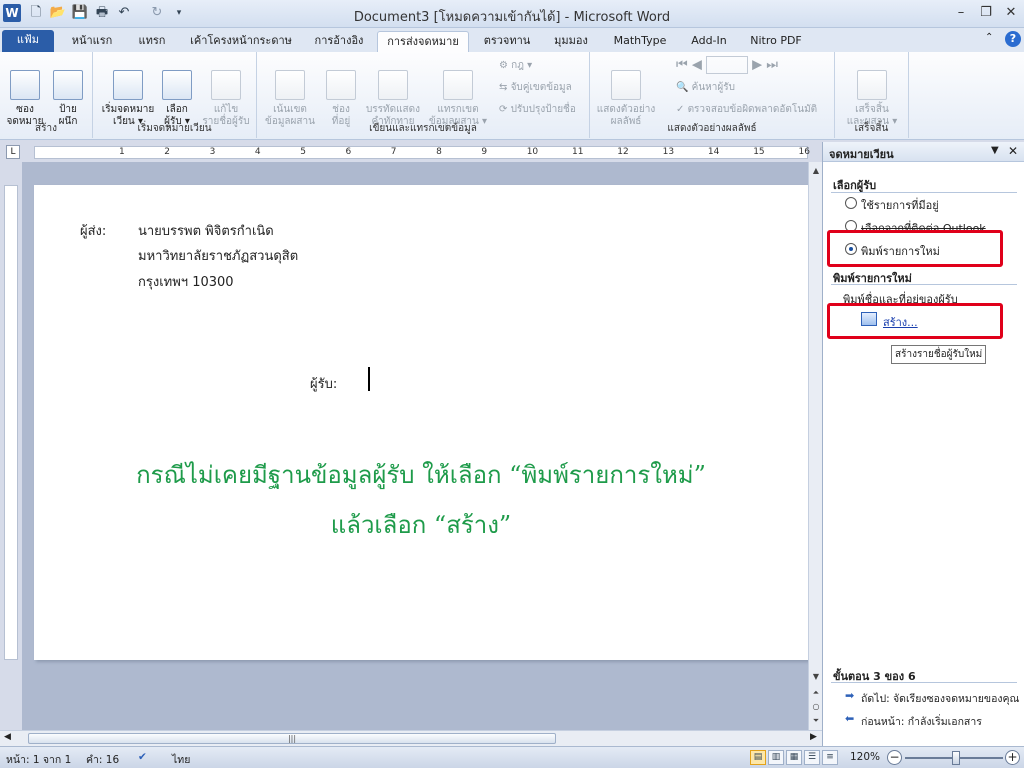 This screenshot has width=1024, height=768. I want to click on next-arrow-icon: ➡, so click(850, 695).